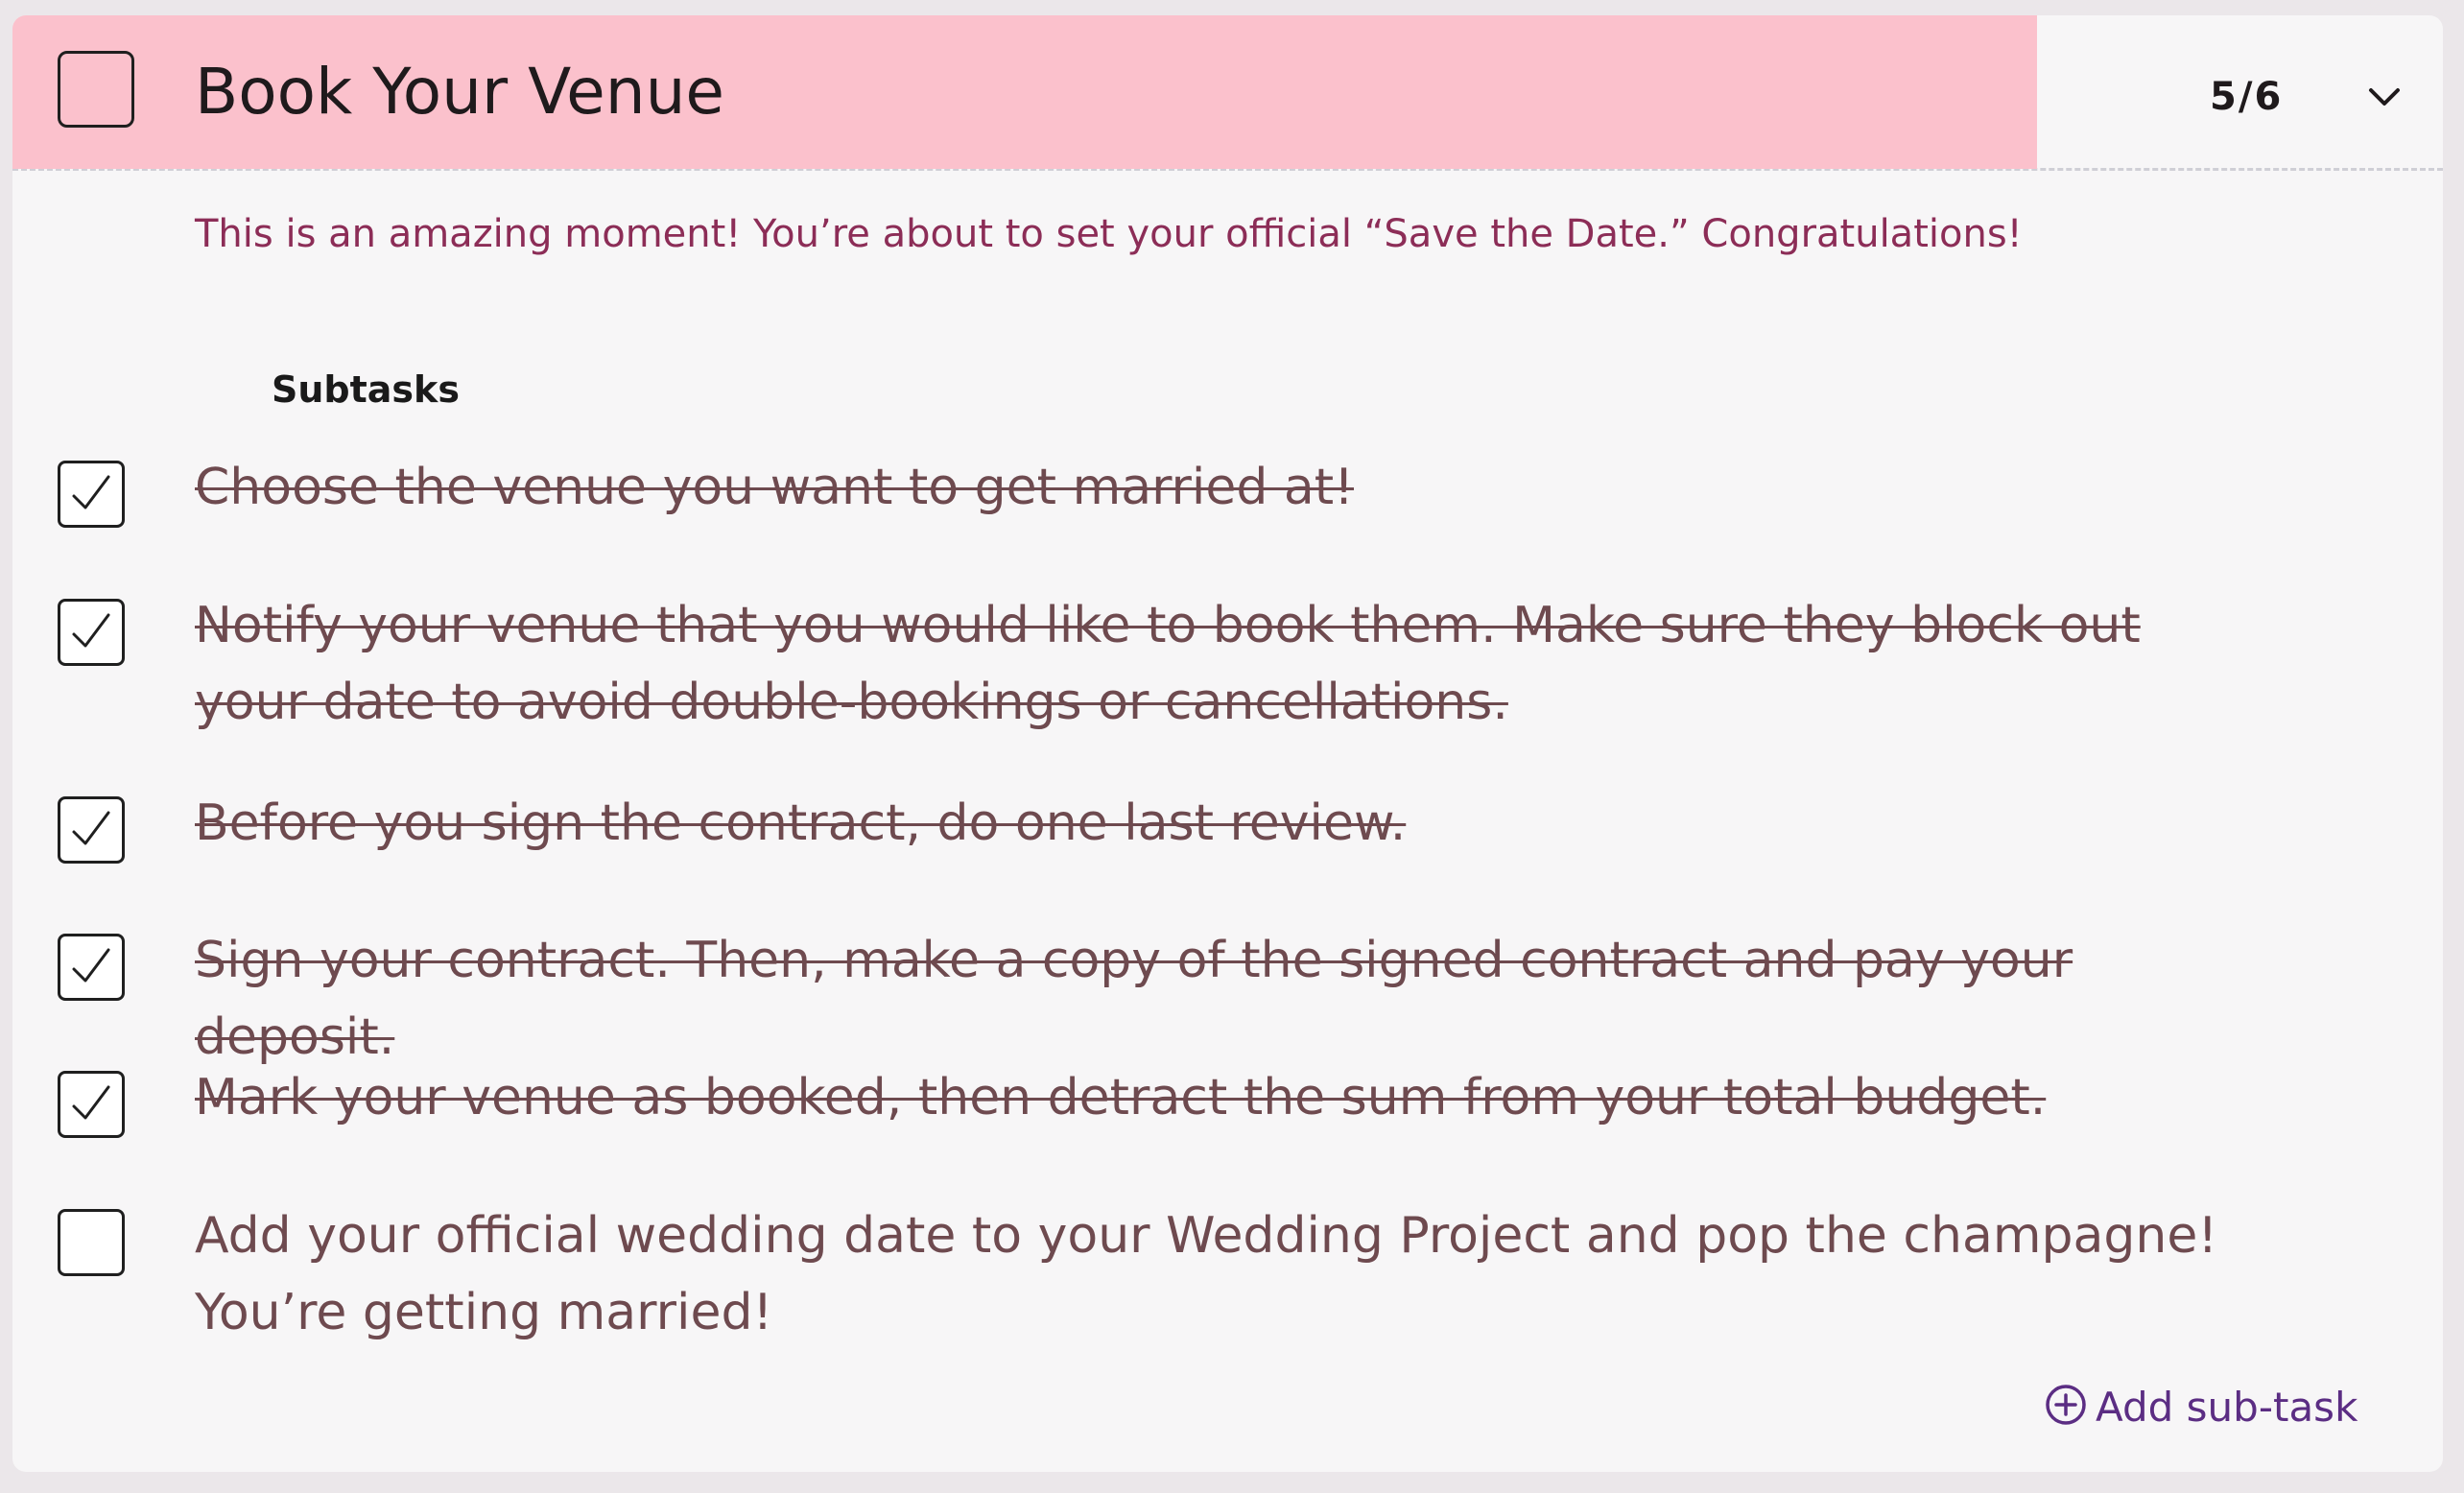 The width and height of the screenshot is (2464, 1493). What do you see at coordinates (2066, 1407) in the screenshot?
I see `plus-circle-icon` at bounding box center [2066, 1407].